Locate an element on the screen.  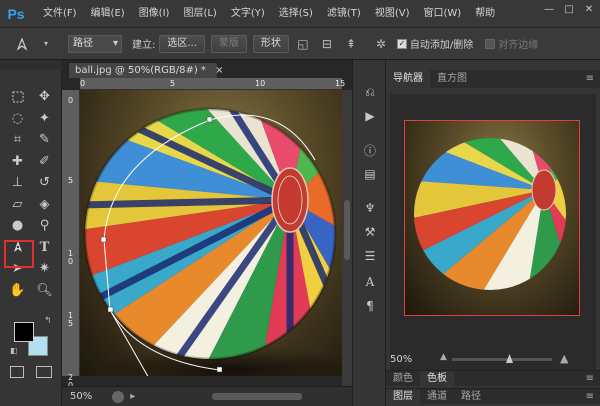
status-arrow-icon: ▸ is located at coordinates (132, 396).